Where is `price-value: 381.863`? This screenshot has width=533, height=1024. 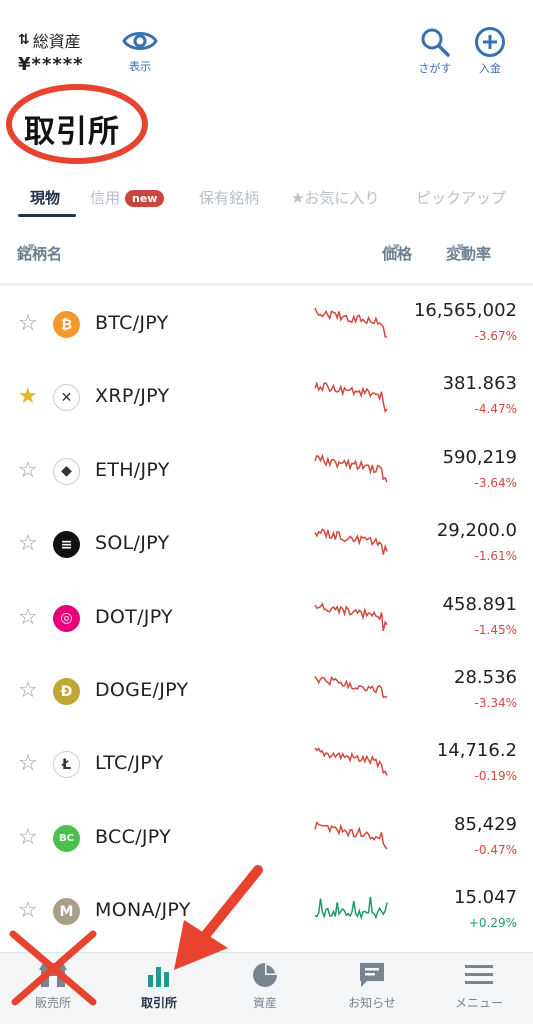
price-value: 381.863 is located at coordinates (479, 384).